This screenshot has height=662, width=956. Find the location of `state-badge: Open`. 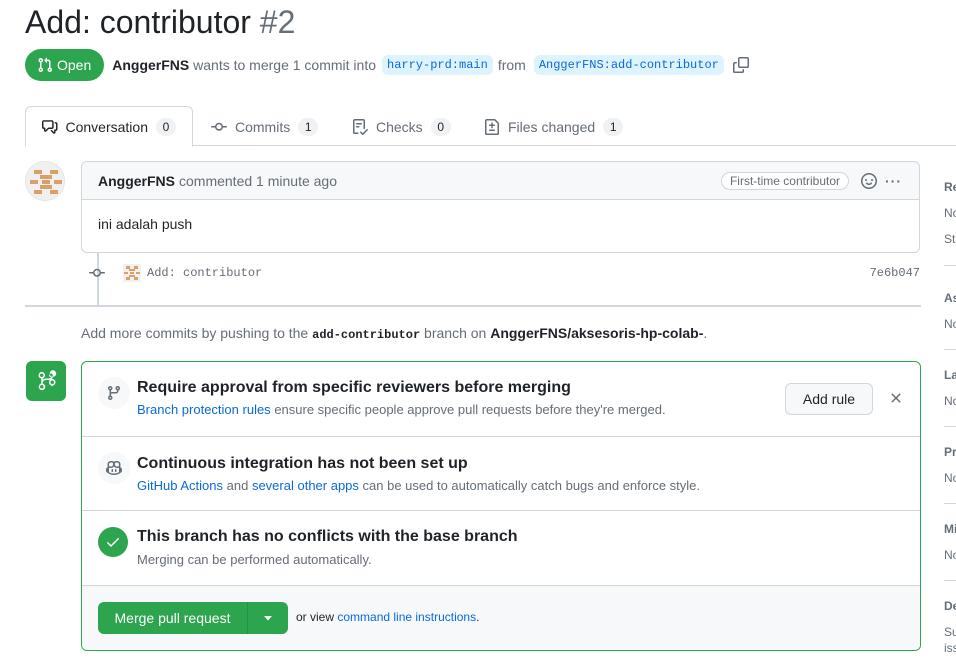

state-badge: Open is located at coordinates (65, 65).